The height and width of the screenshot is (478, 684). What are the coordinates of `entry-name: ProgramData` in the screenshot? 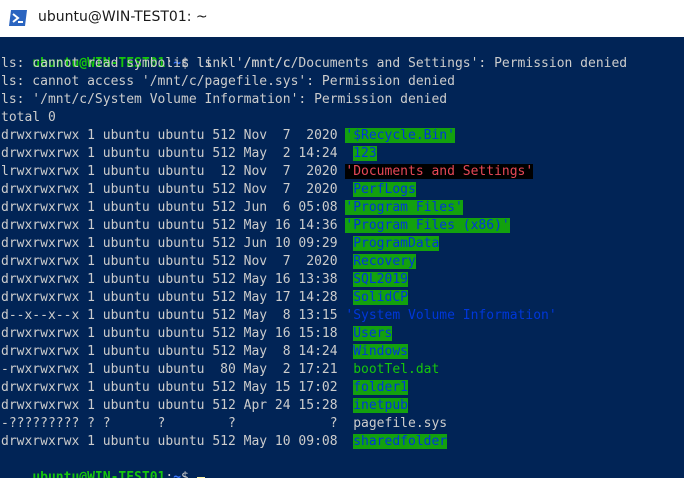 It's located at (396, 243).